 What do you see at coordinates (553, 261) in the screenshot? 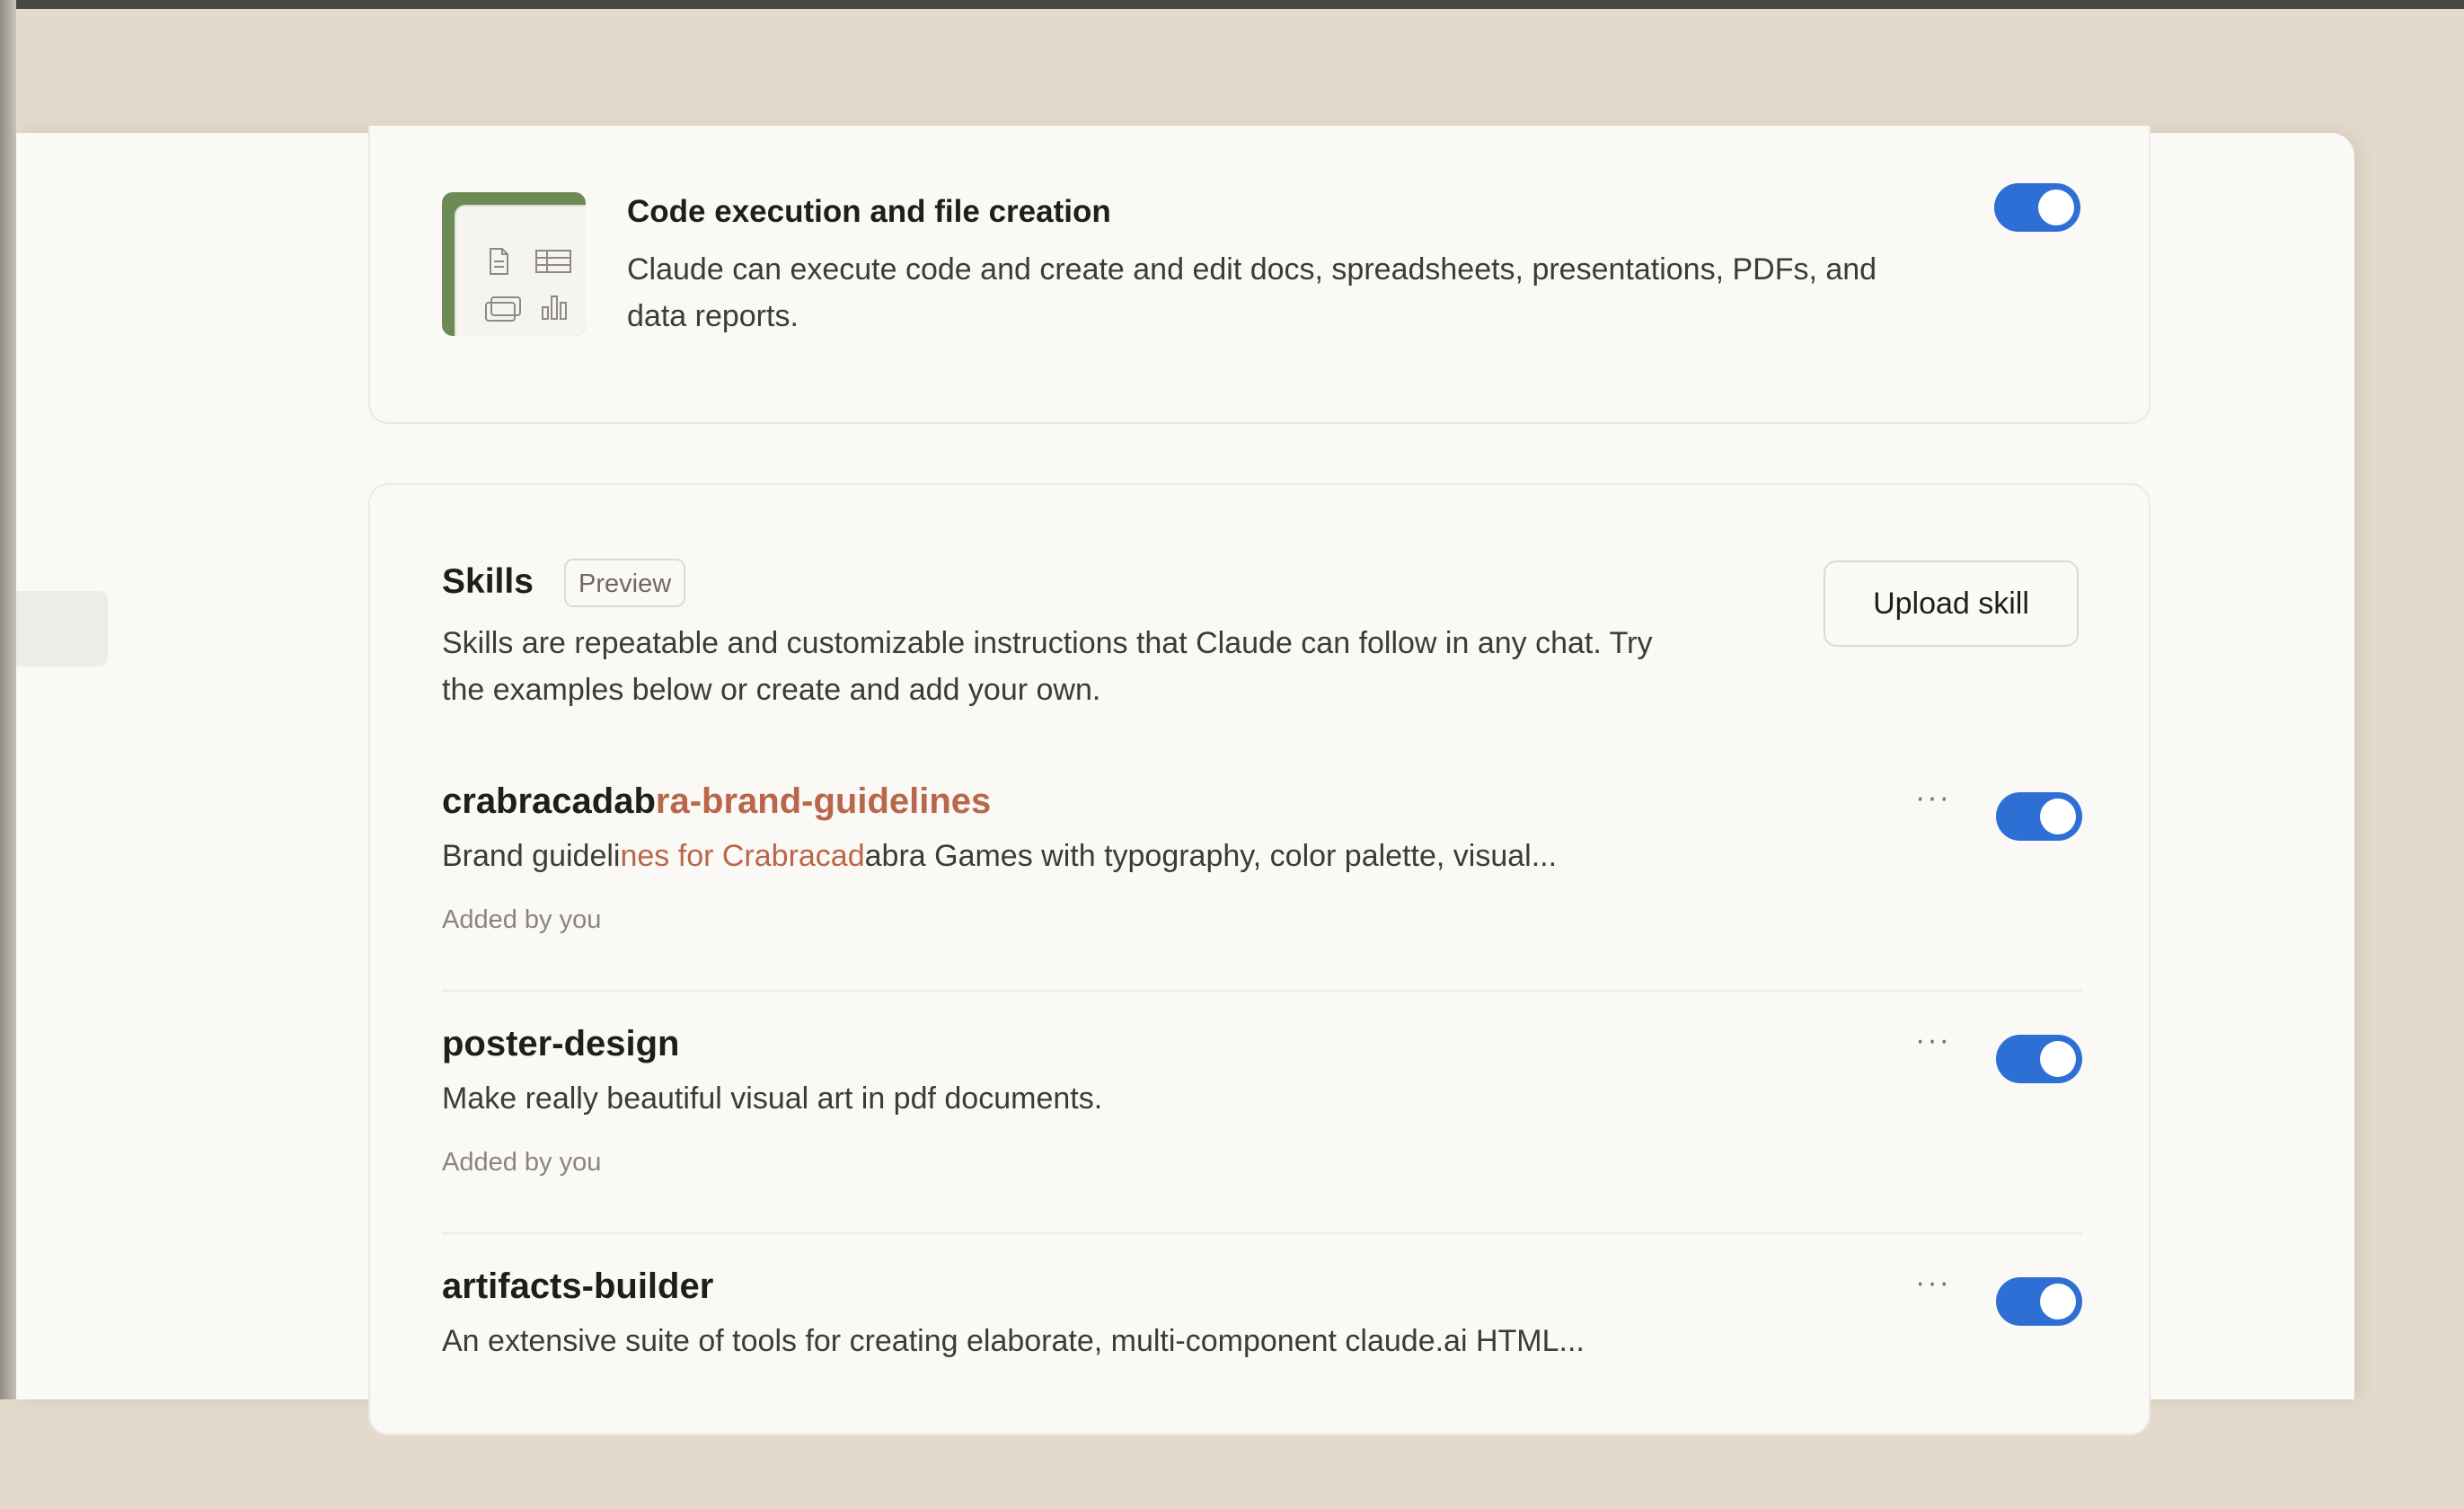
I see `spreadsheet-icon` at bounding box center [553, 261].